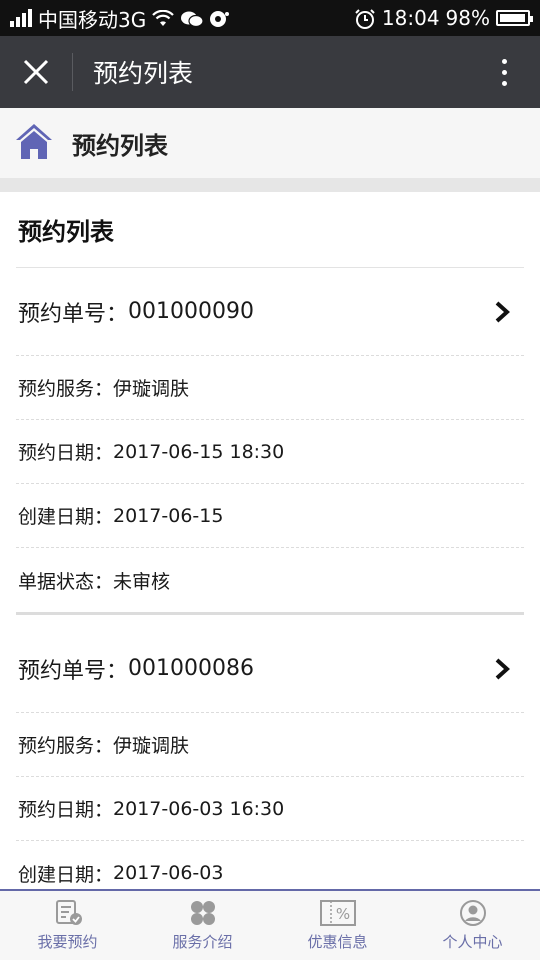 This screenshot has height=960, width=540. I want to click on wechat-icon, so click(192, 18).